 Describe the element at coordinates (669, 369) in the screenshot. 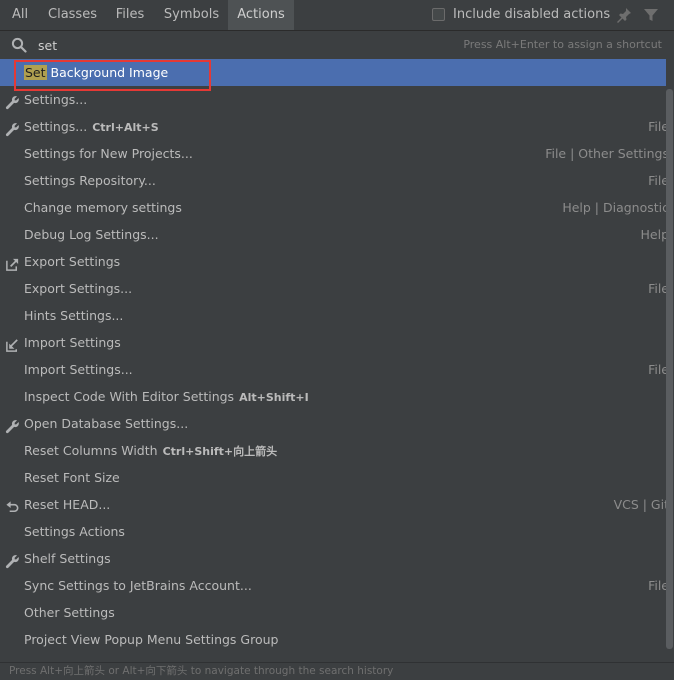

I see `scrollbar-thumb` at that location.